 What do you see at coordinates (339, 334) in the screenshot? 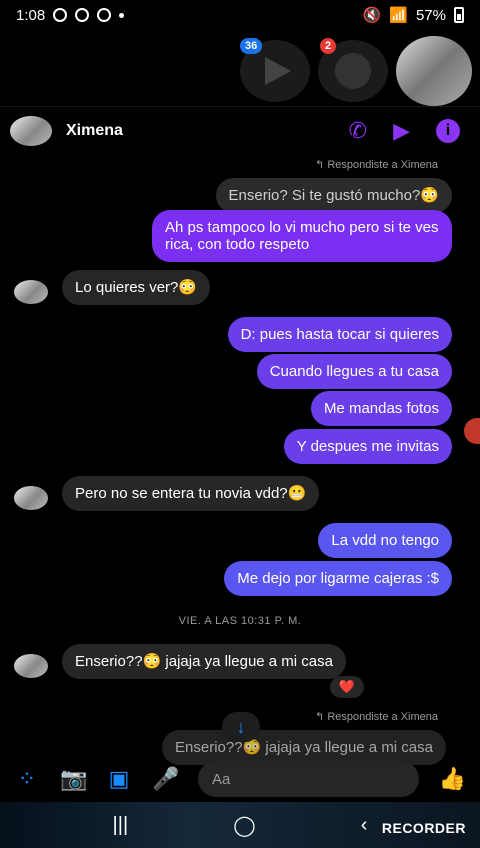
I see `message-outgoing: D: pues hasta tocar si quieres` at bounding box center [339, 334].